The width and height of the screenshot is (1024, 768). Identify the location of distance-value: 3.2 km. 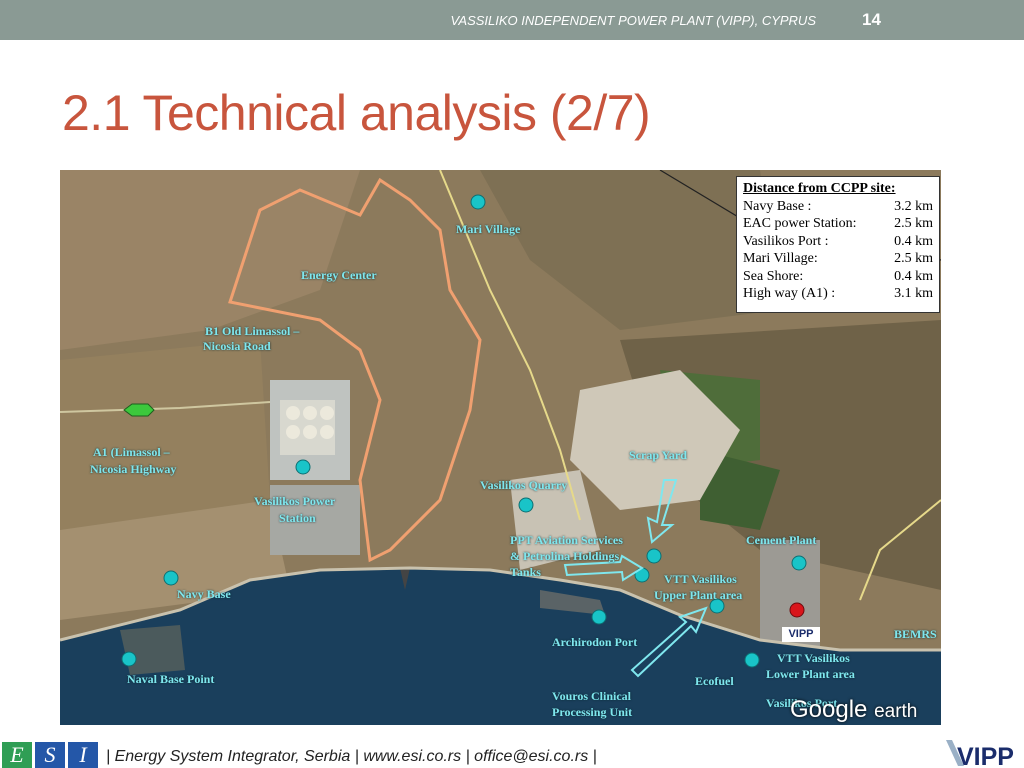
(913, 206).